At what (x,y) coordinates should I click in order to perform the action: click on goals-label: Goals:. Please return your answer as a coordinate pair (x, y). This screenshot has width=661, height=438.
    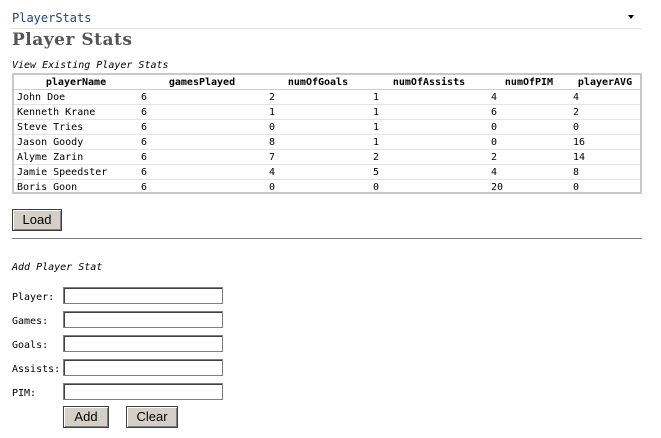
    Looking at the image, I should click on (30, 345).